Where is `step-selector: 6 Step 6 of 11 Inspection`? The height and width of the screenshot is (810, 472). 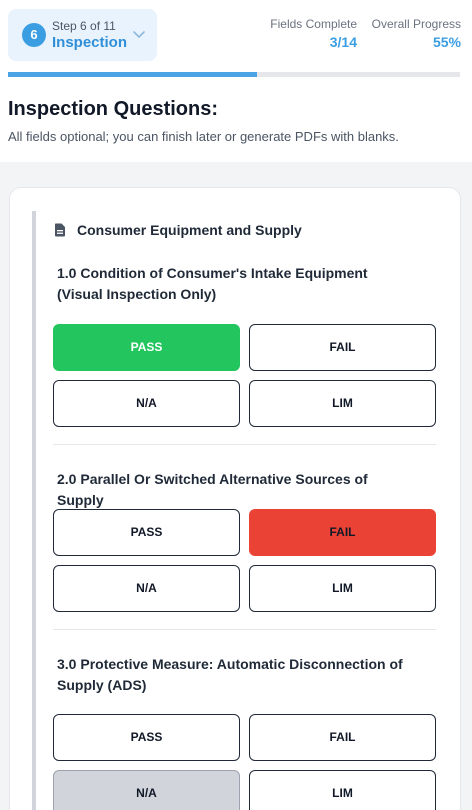 step-selector: 6 Step 6 of 11 Inspection is located at coordinates (82, 35).